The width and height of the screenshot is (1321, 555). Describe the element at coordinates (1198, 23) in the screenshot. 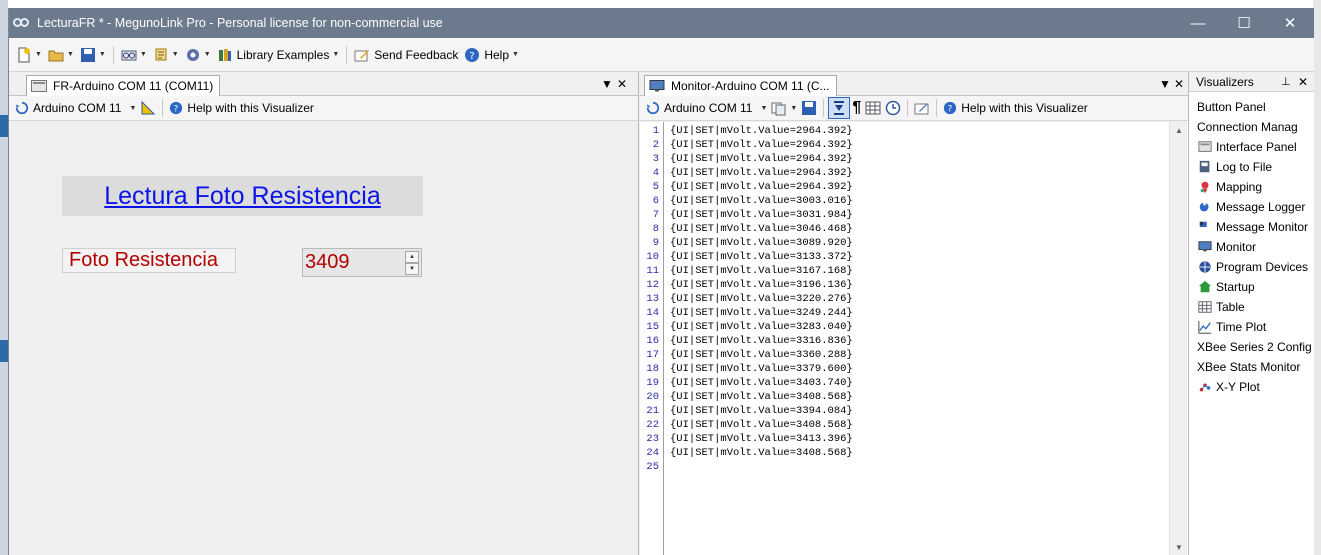

I see `minimize-button: —` at that location.